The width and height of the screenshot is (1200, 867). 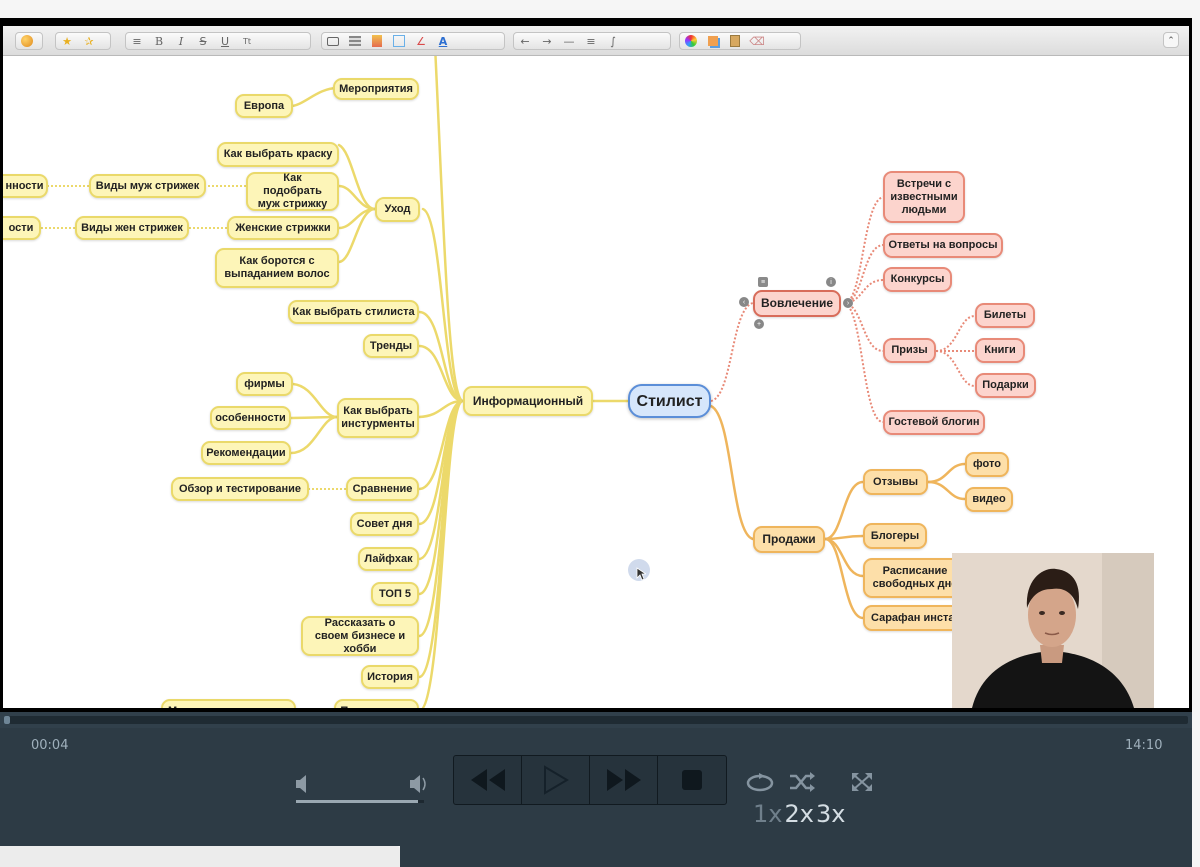 I want to click on node-europe: Европа, so click(x=264, y=106).